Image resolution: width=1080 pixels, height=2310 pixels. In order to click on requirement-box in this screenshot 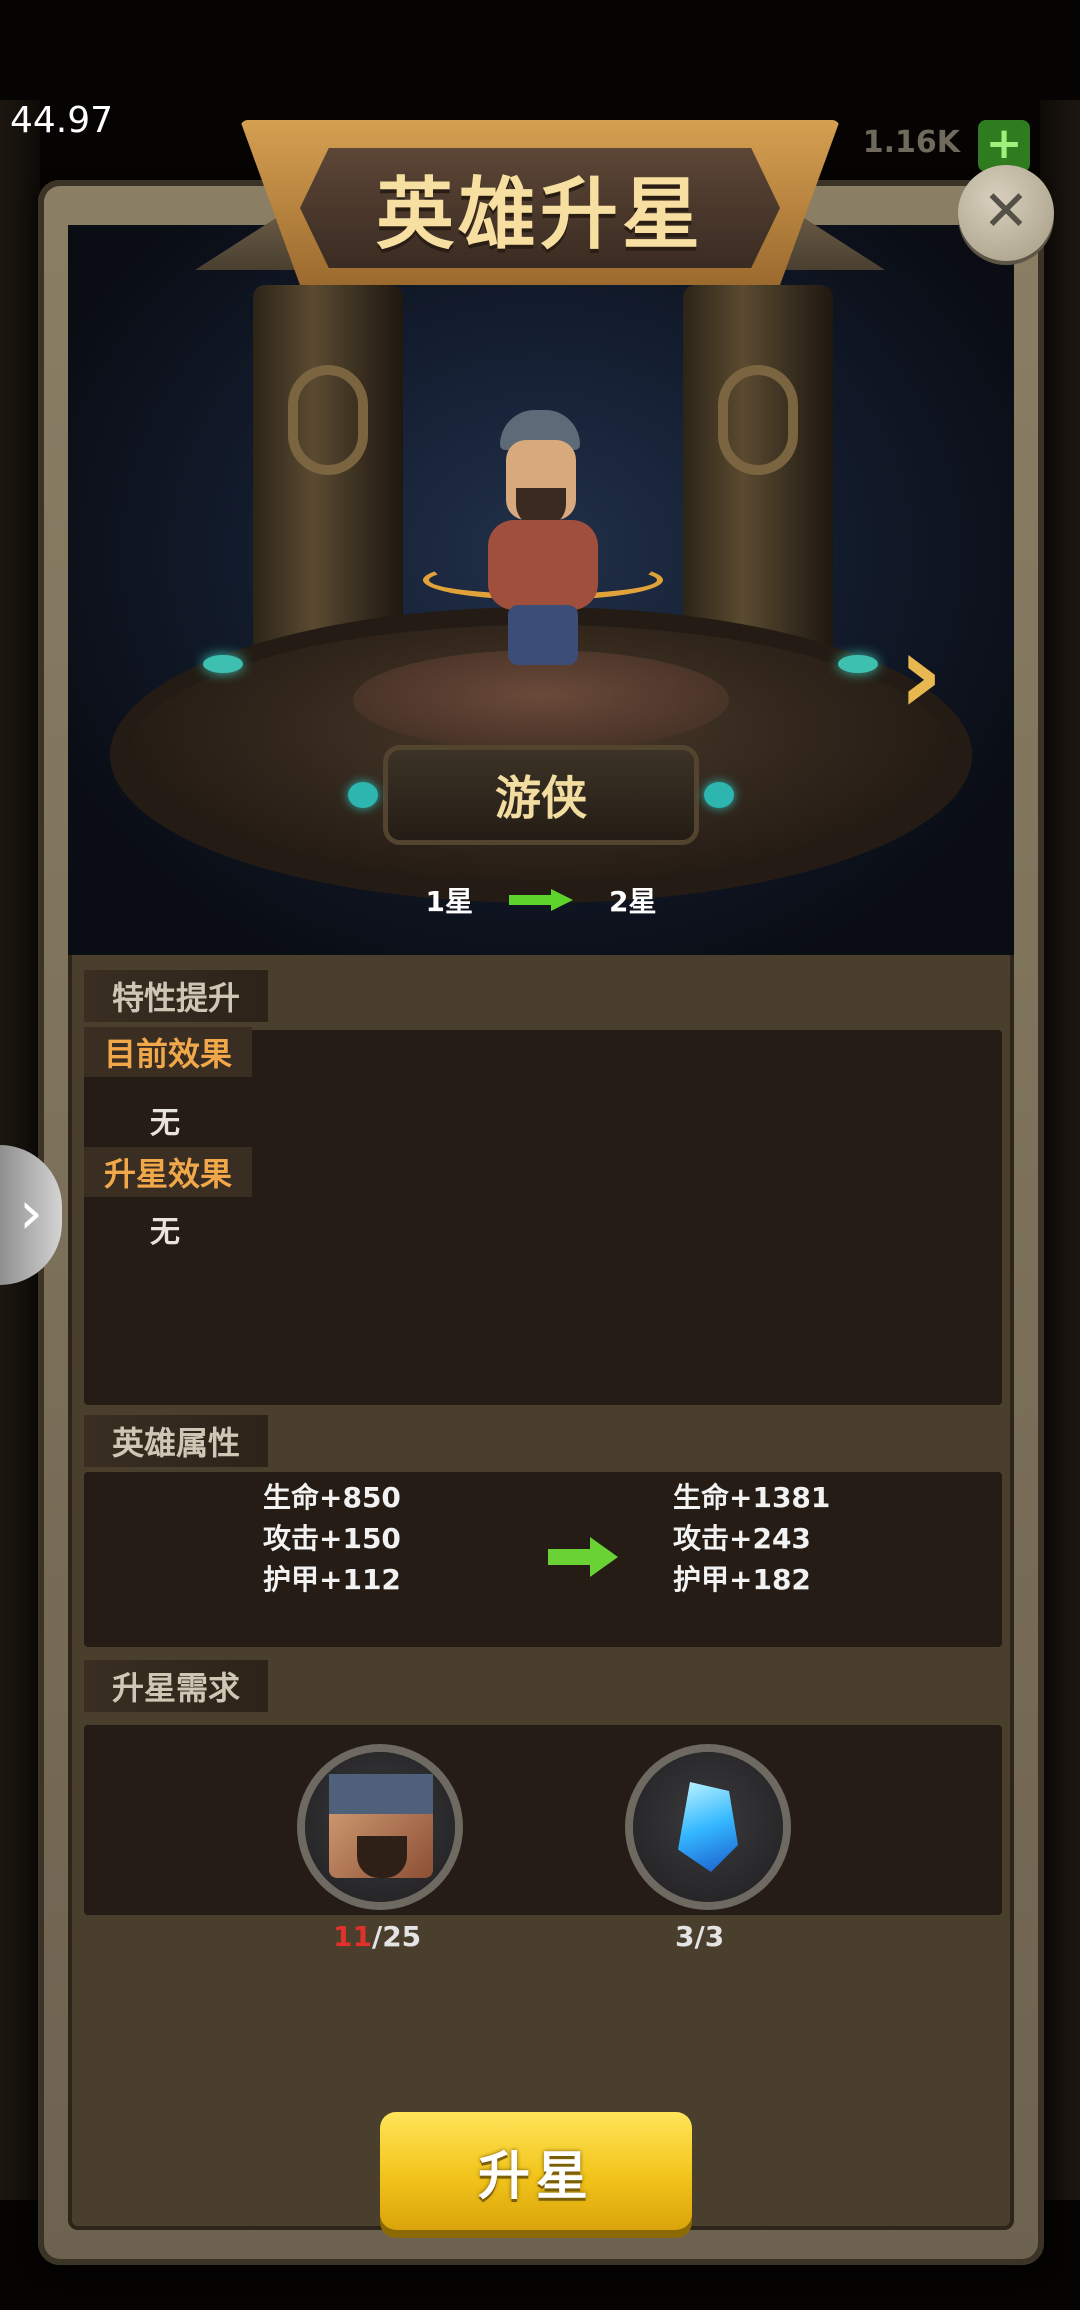, I will do `click(543, 1820)`.